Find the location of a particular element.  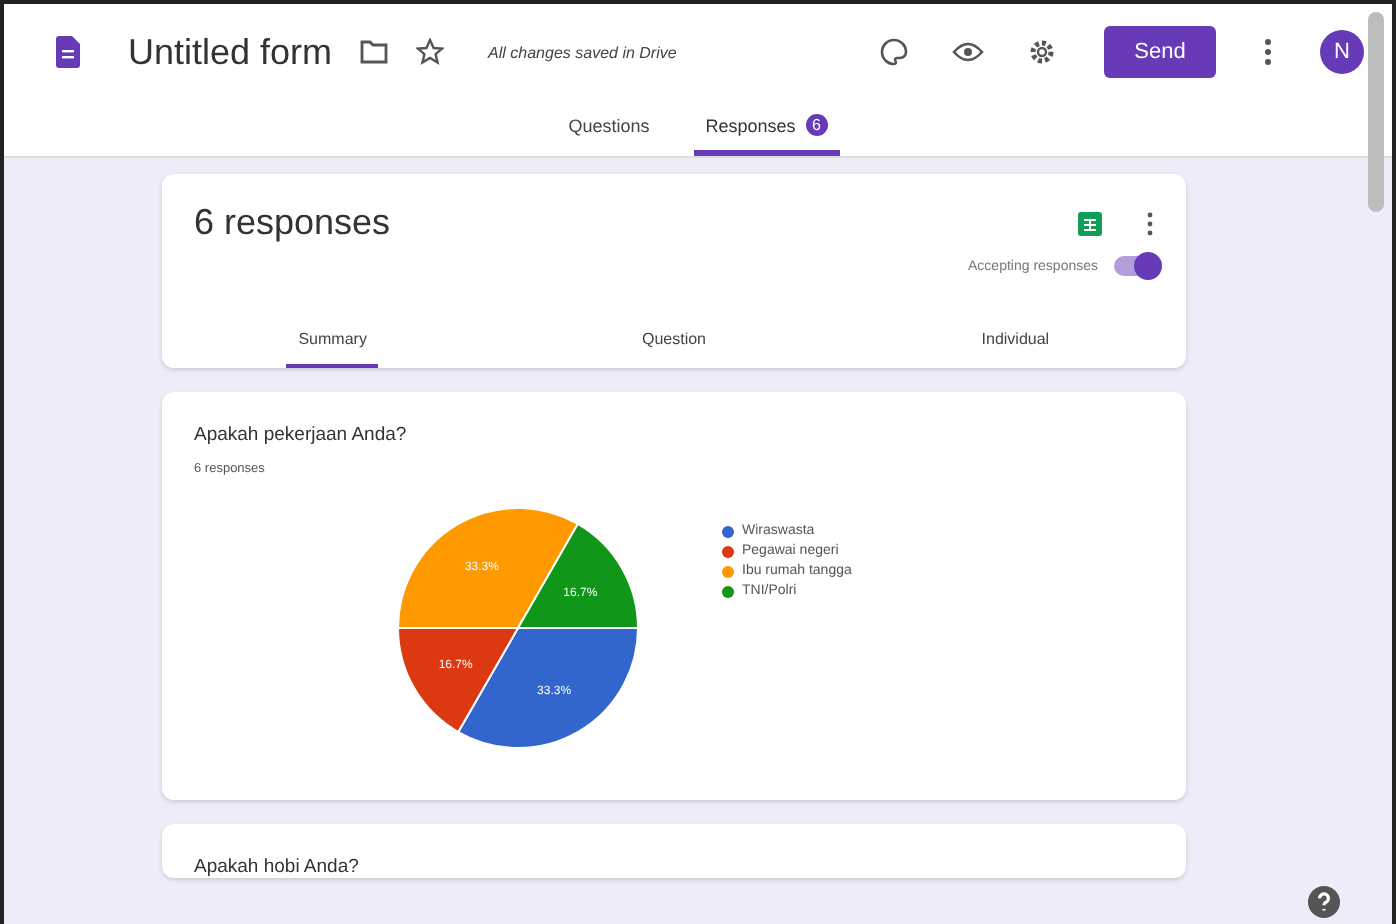

scrollbar is located at coordinates (1376, 112).